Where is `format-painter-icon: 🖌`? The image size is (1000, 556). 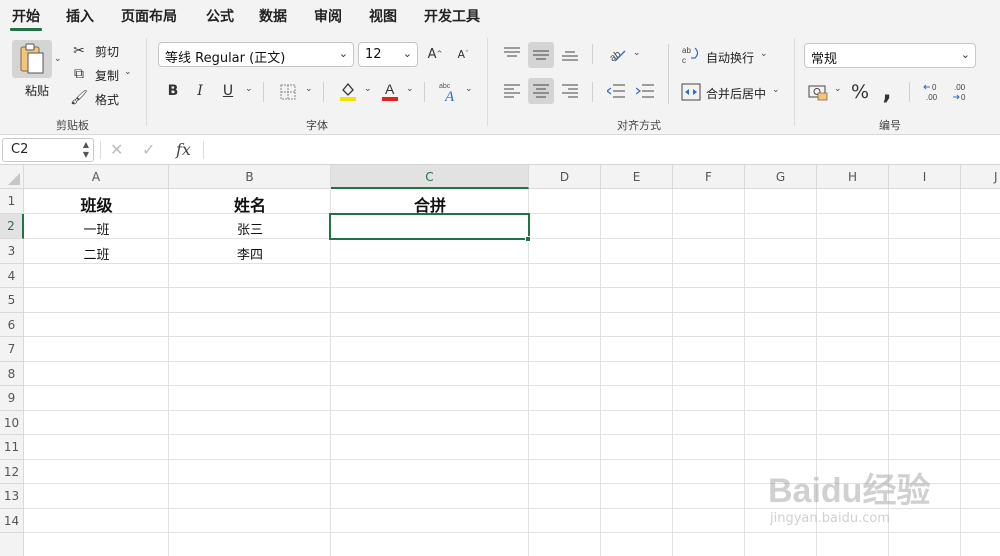 format-painter-icon: 🖌 is located at coordinates (79, 98).